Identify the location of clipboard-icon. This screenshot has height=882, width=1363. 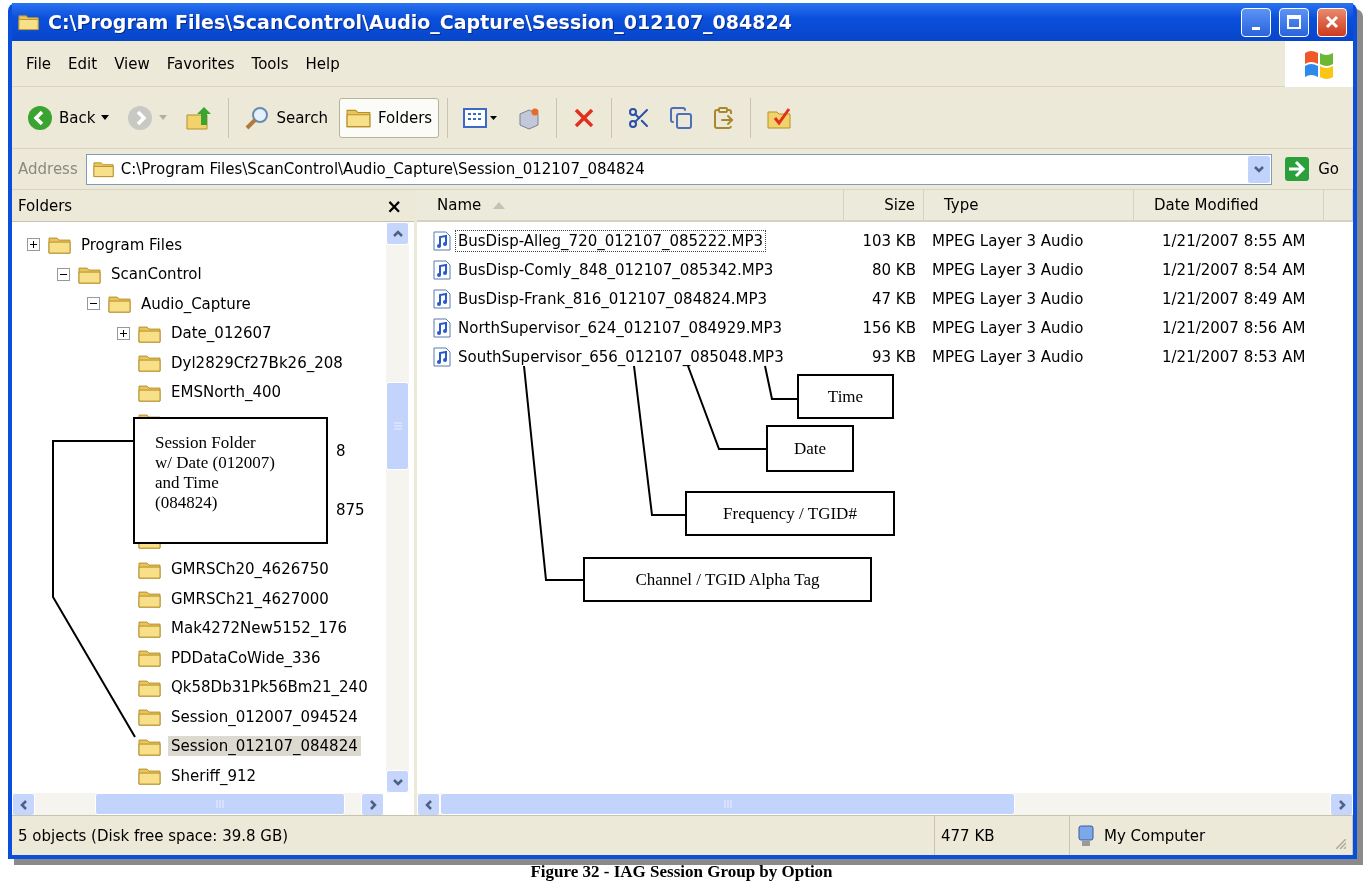
(723, 117).